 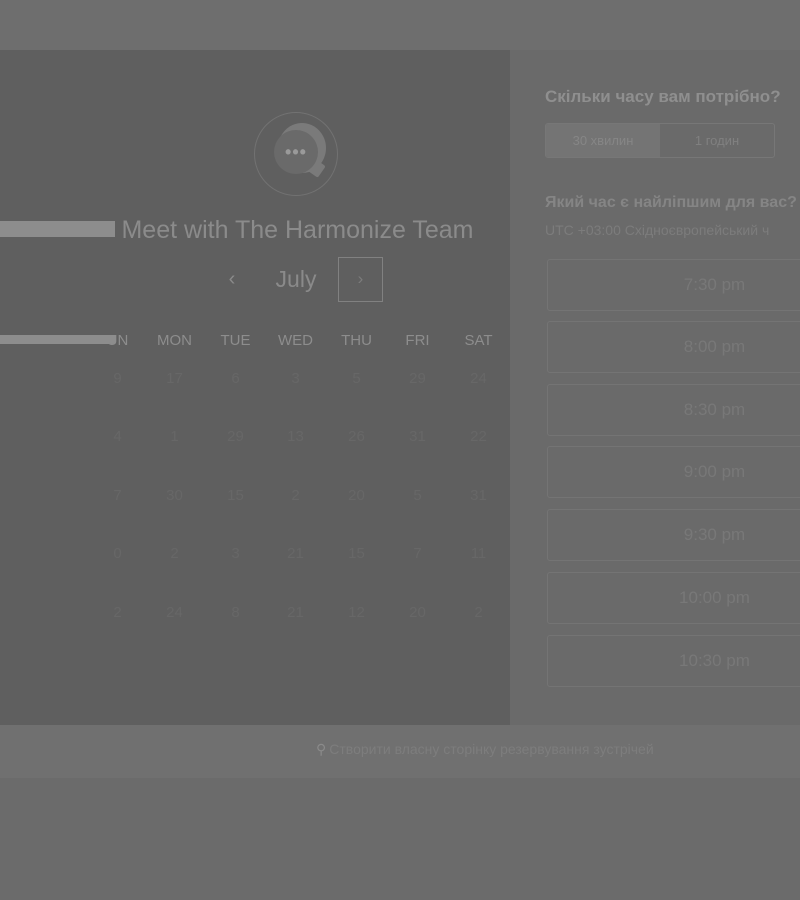 I want to click on weekday-thu: THU, so click(x=356, y=340).